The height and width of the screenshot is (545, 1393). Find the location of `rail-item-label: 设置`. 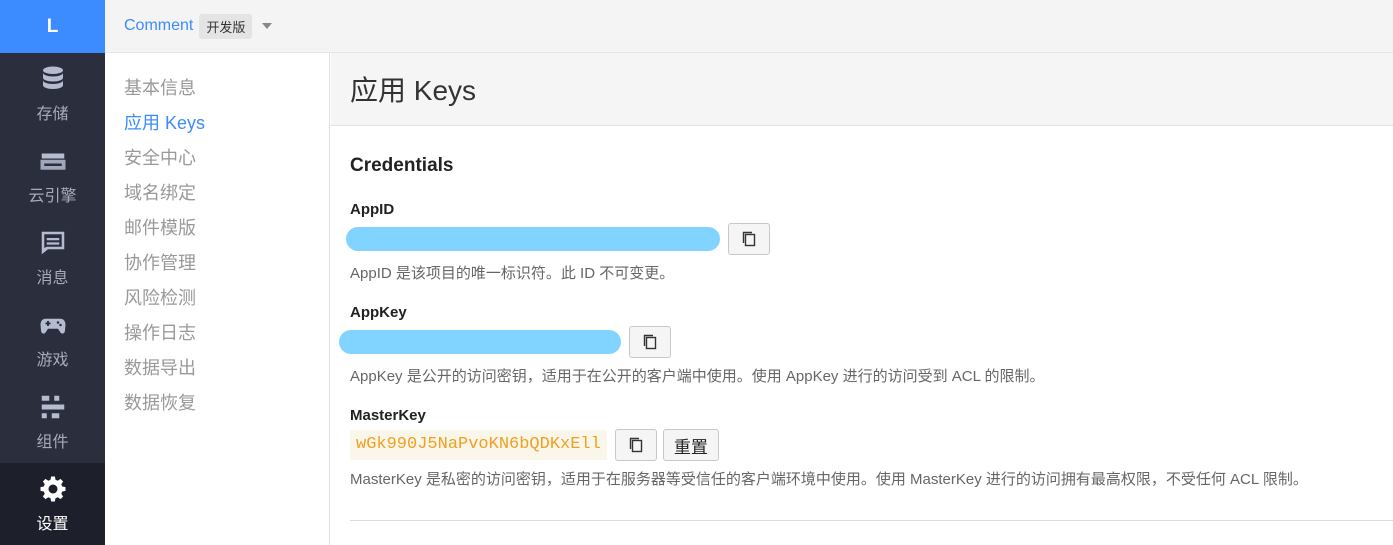

rail-item-label: 设置 is located at coordinates (52, 524).